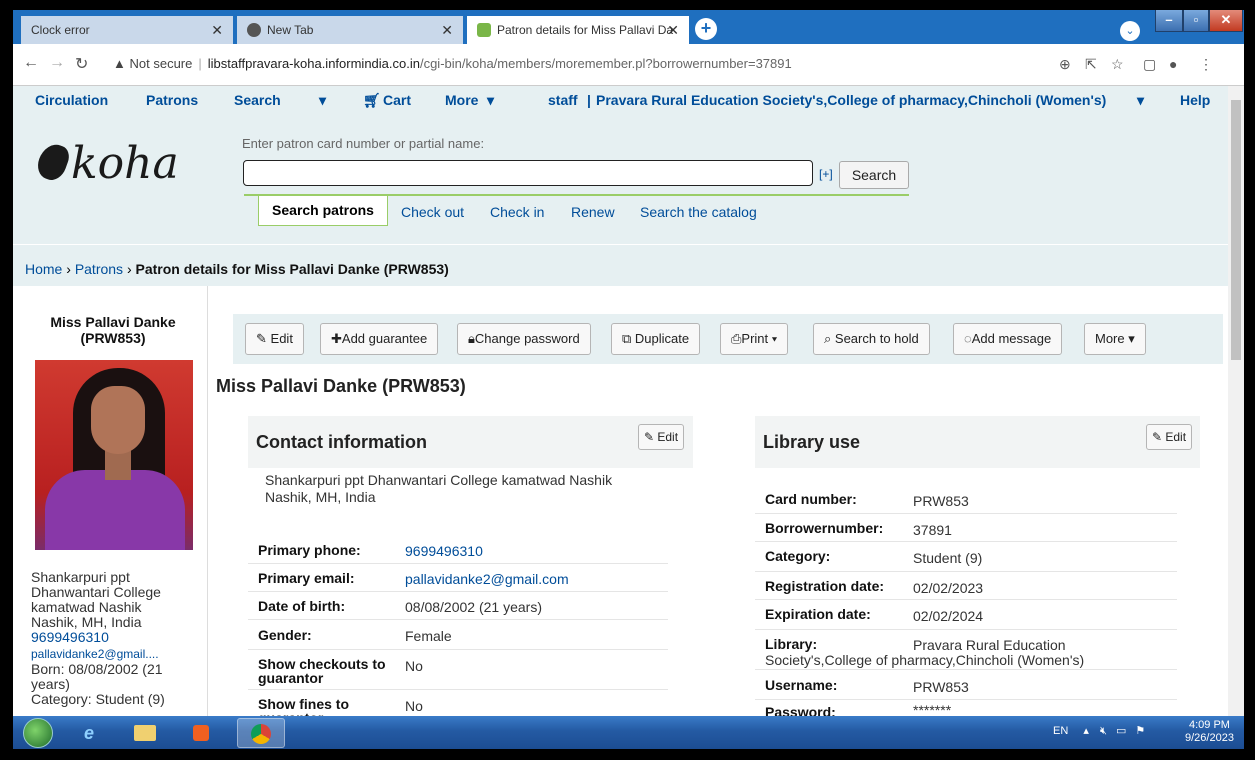  I want to click on profile-icon: ●, so click(1173, 64).